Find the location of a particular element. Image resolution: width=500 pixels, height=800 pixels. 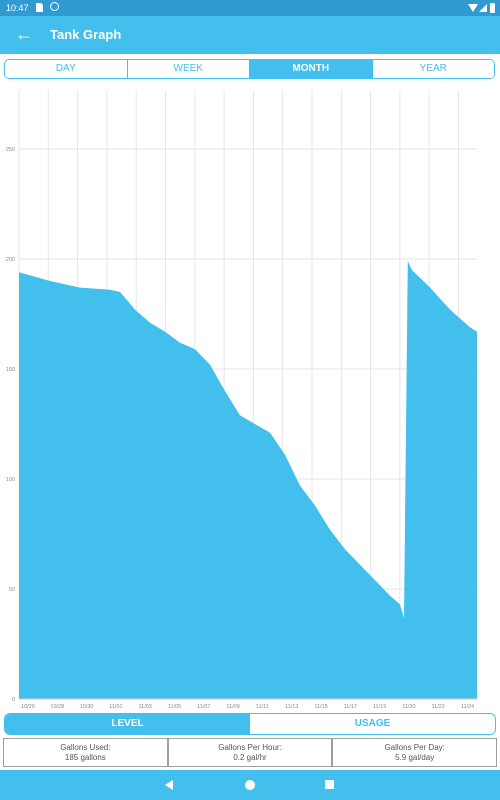

x-tick-label: 11/24 is located at coordinates (467, 707).